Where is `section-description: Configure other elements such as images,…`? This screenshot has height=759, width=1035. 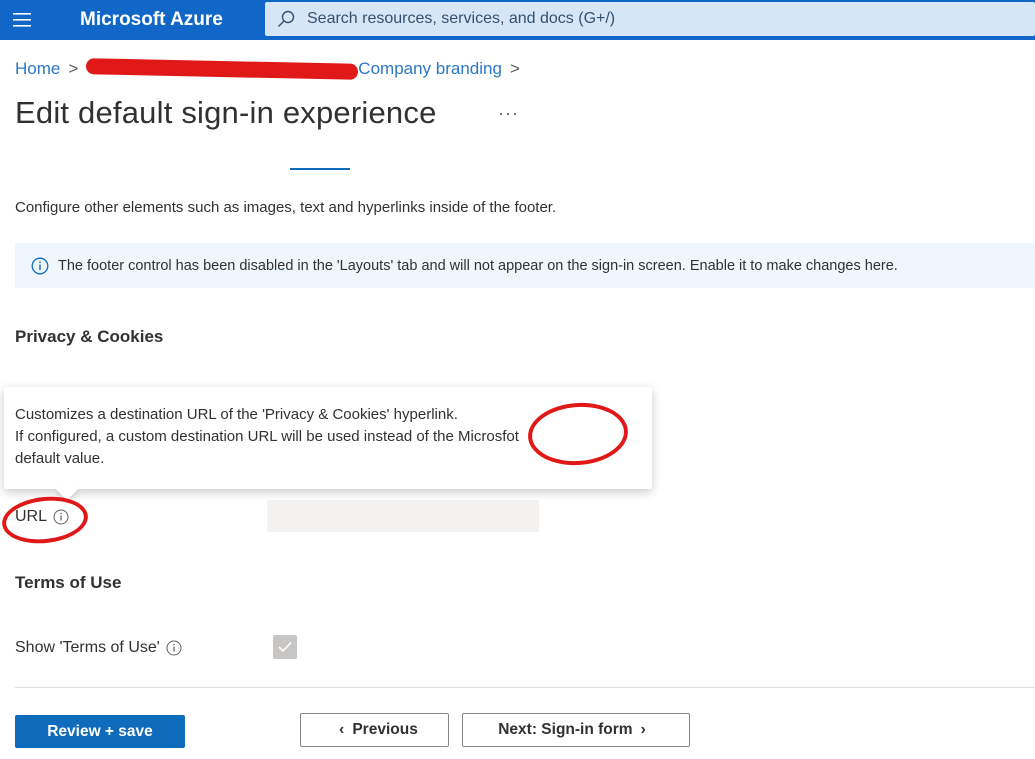 section-description: Configure other elements such as images,… is located at coordinates (286, 207).